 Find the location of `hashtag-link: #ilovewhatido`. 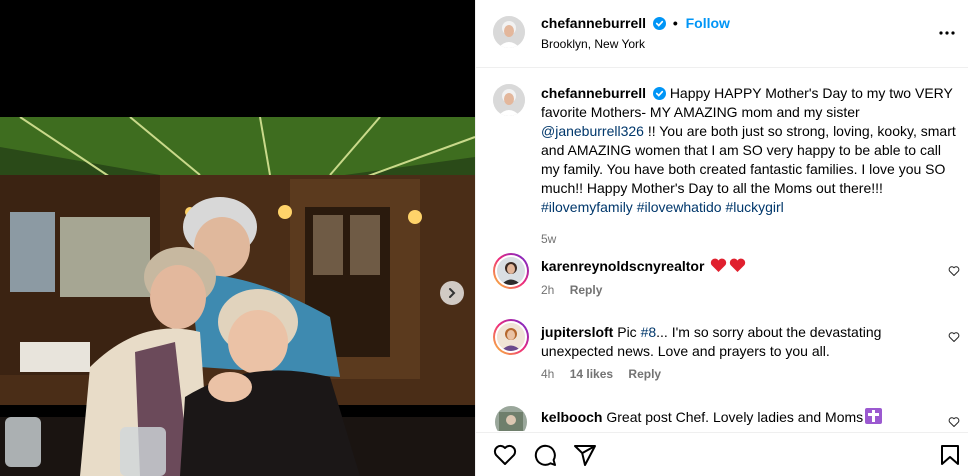

hashtag-link: #ilovewhatido is located at coordinates (679, 207).